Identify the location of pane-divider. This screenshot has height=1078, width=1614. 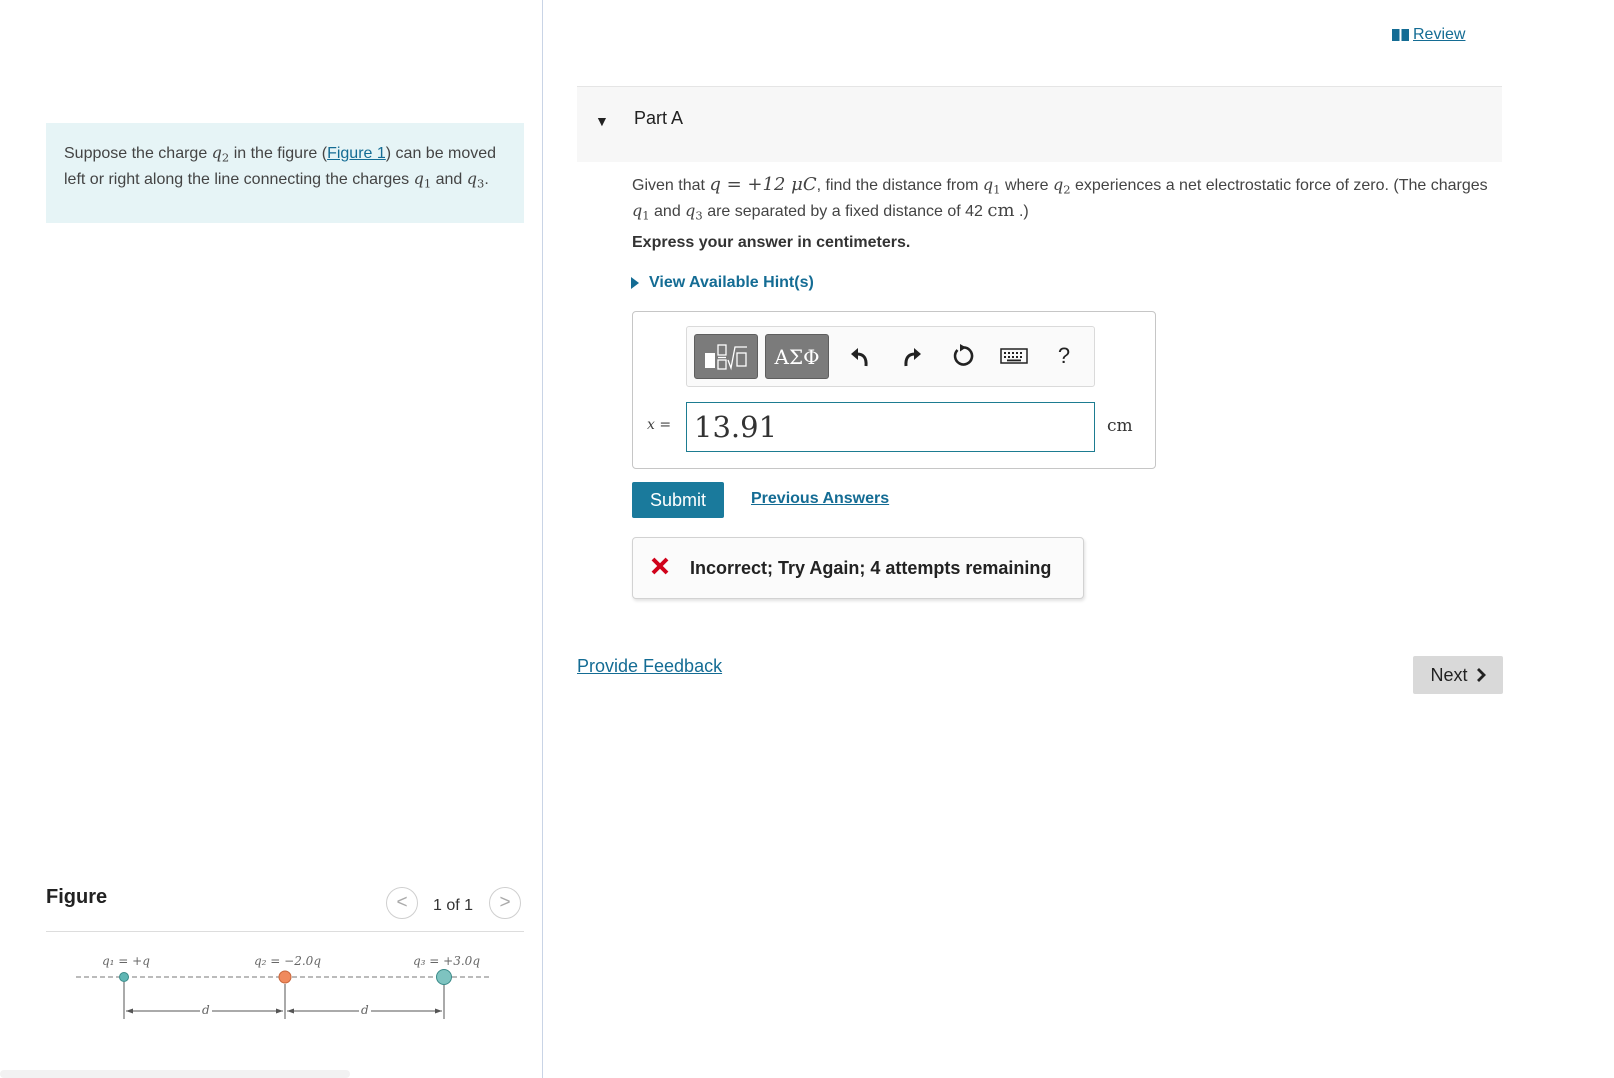
(542, 539).